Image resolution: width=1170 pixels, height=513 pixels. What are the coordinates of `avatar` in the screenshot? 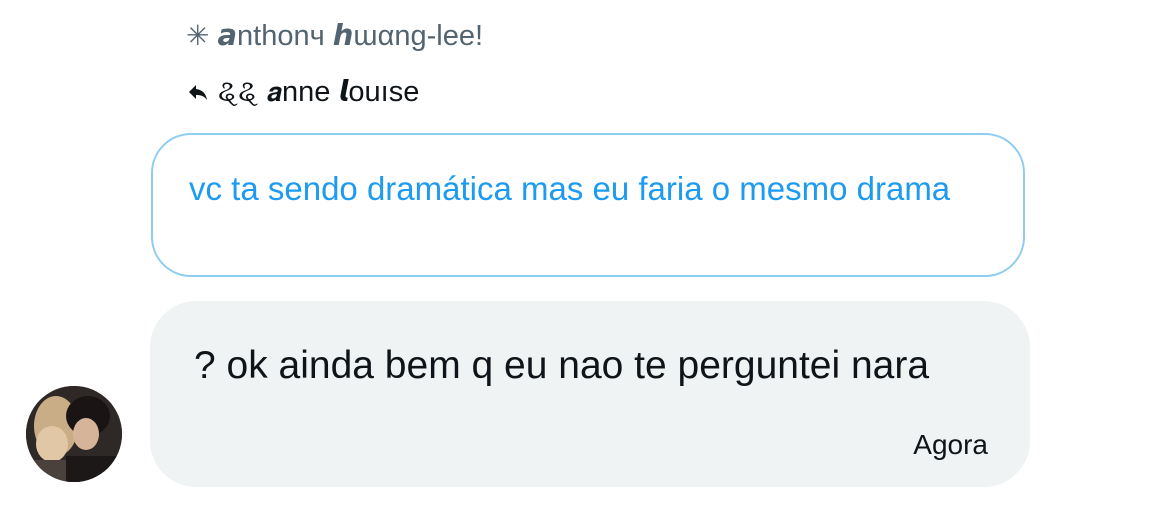 It's located at (74, 434).